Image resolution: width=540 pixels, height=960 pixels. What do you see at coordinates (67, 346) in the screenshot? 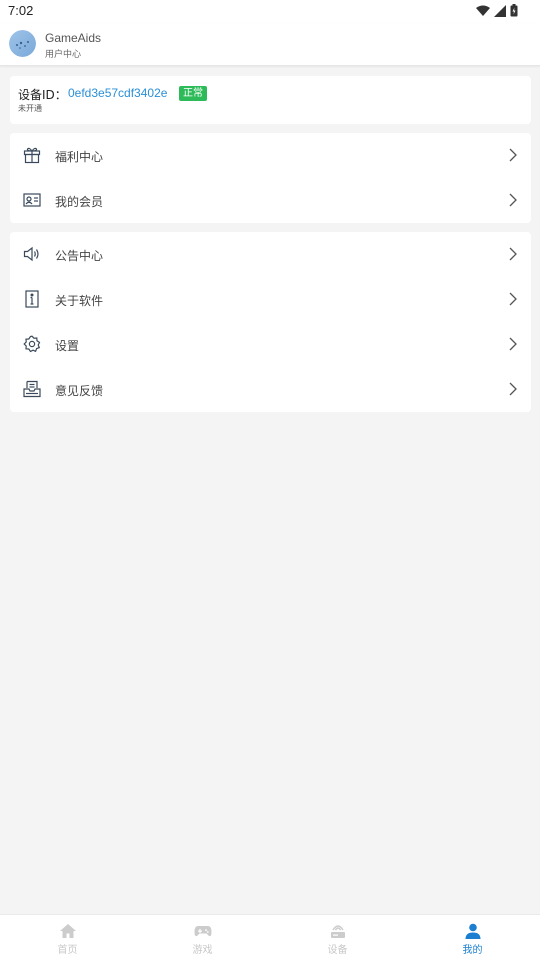
I see `menu-label: 设置` at bounding box center [67, 346].